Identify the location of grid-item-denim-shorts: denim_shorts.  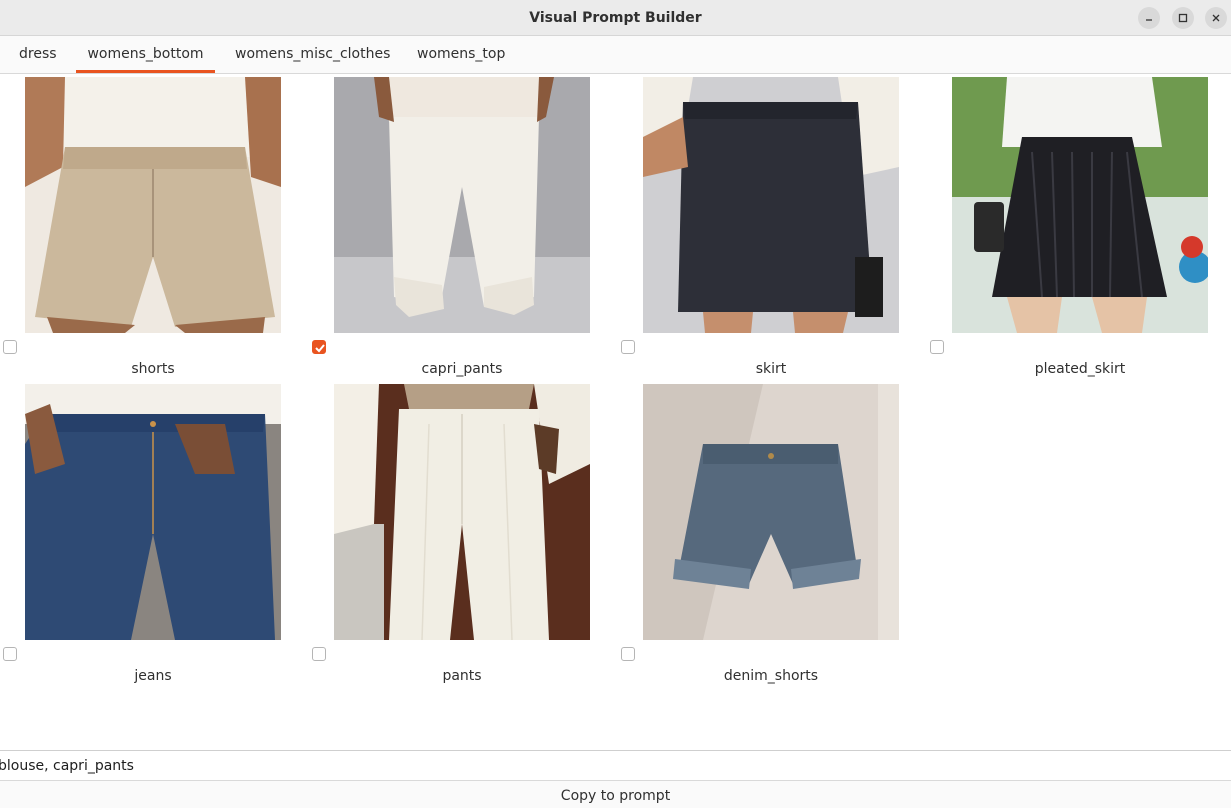
(772, 534).